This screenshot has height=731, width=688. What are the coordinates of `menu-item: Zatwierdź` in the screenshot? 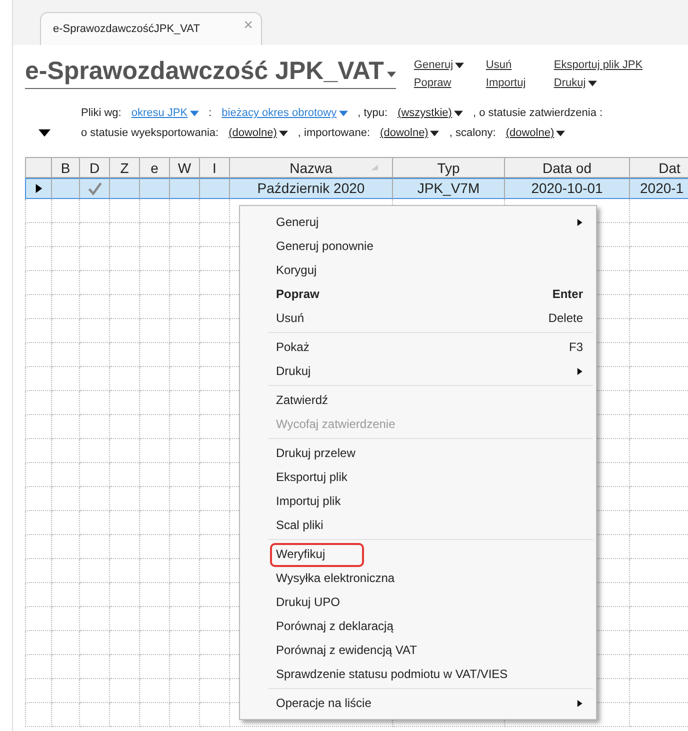 It's located at (430, 400).